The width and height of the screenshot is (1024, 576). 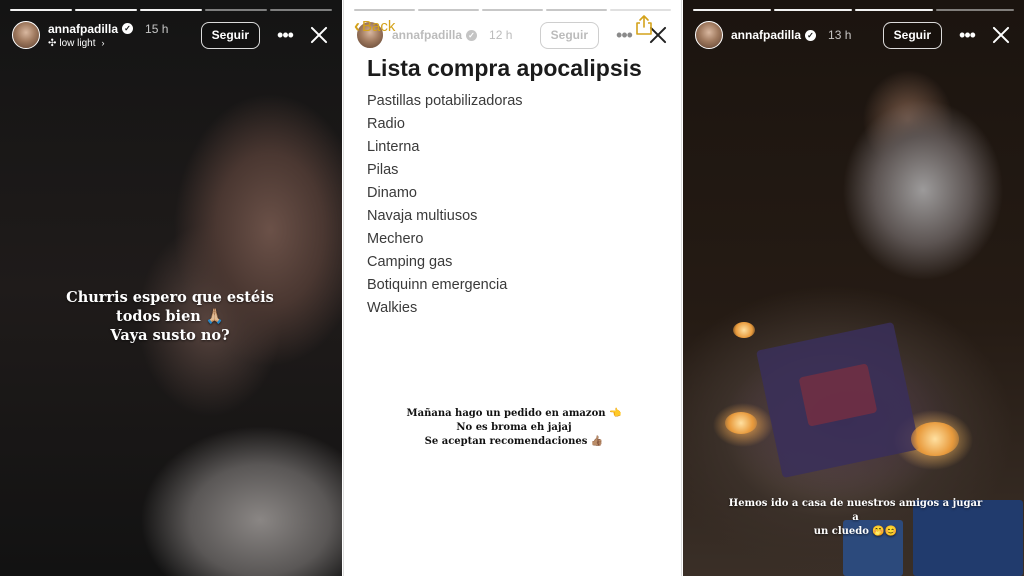 I want to click on caption-line: No es broma eh jajaj, so click(x=514, y=427).